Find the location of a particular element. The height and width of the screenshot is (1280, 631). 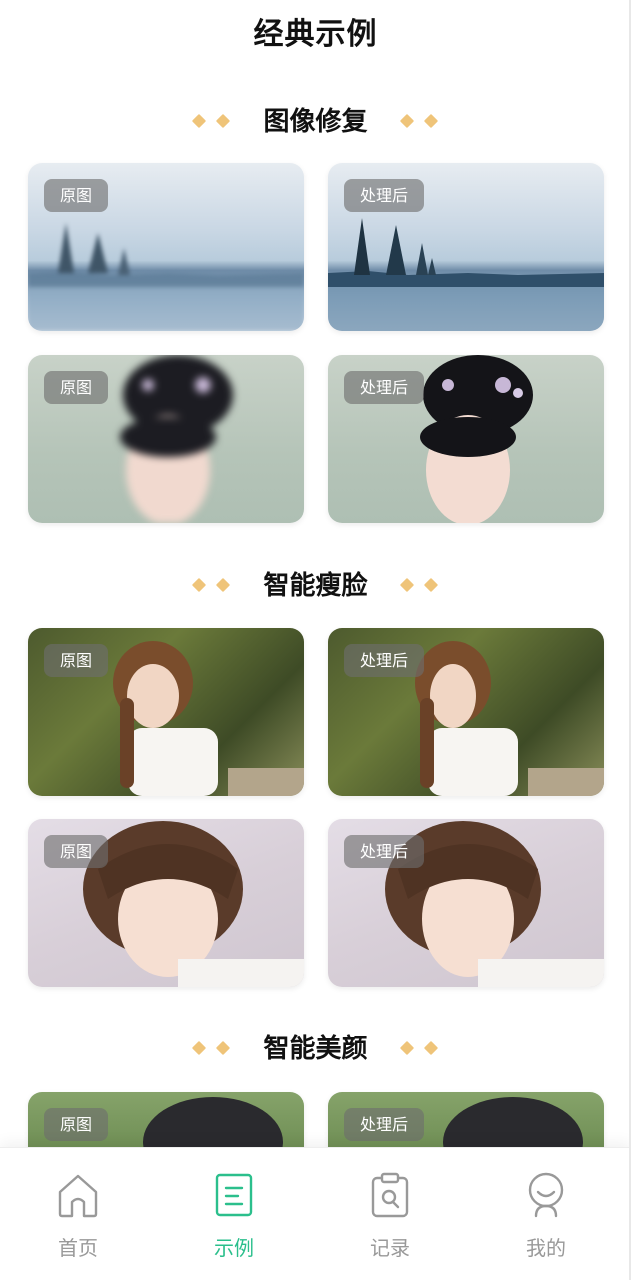

tab-examples: 示例 is located at coordinates (234, 1214).